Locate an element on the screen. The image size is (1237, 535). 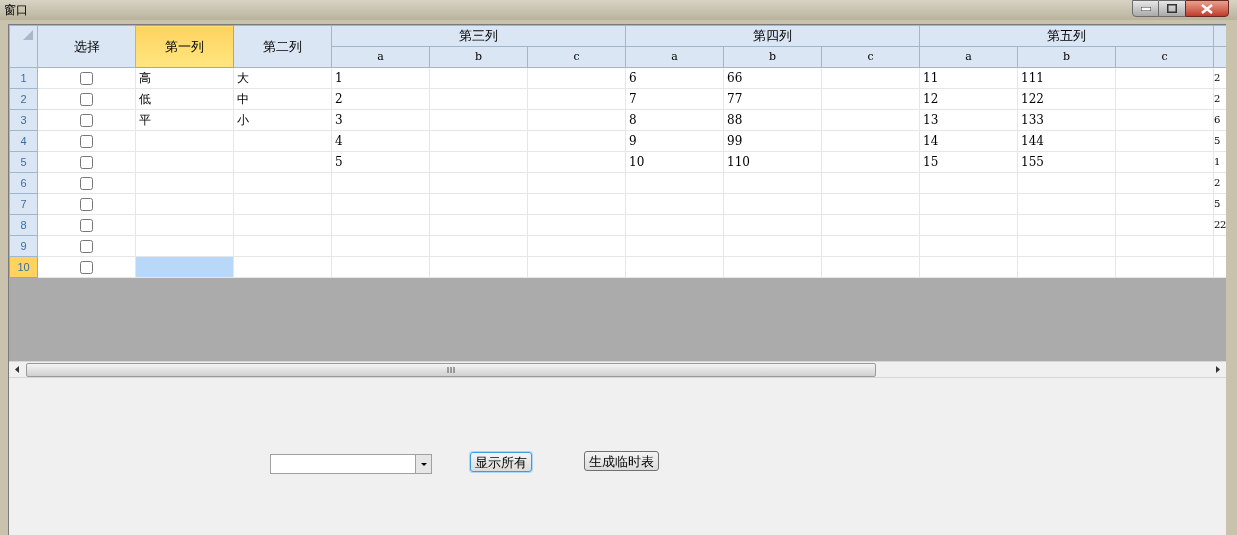
table-cell: 高 is located at coordinates (184, 78).